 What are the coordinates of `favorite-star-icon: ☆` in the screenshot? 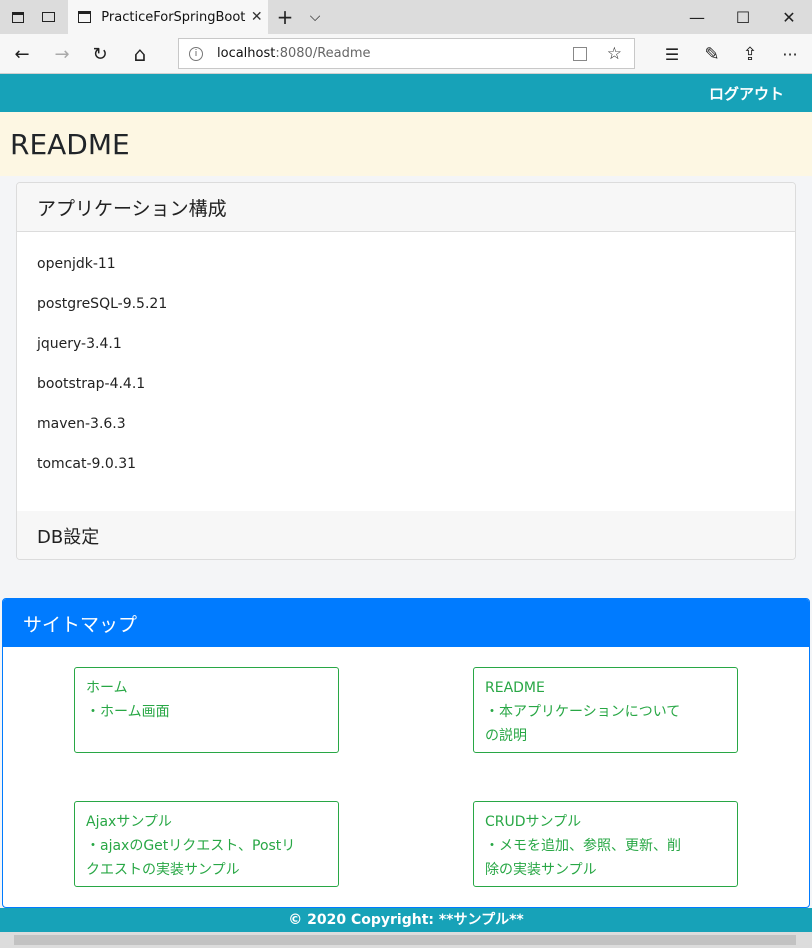 It's located at (614, 54).